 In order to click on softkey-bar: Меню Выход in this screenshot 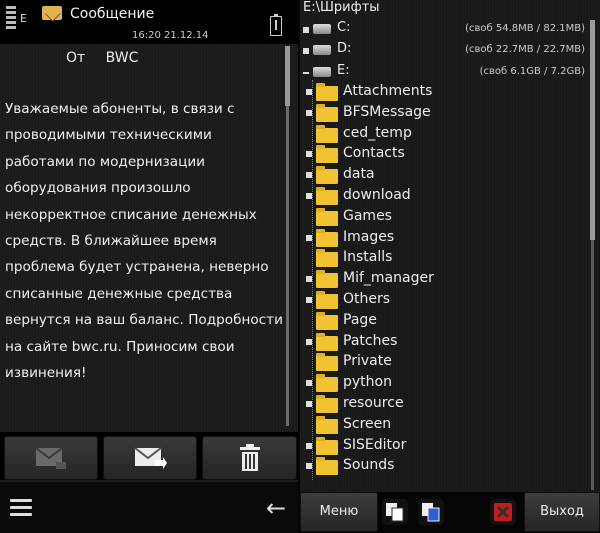, I will do `click(450, 512)`.